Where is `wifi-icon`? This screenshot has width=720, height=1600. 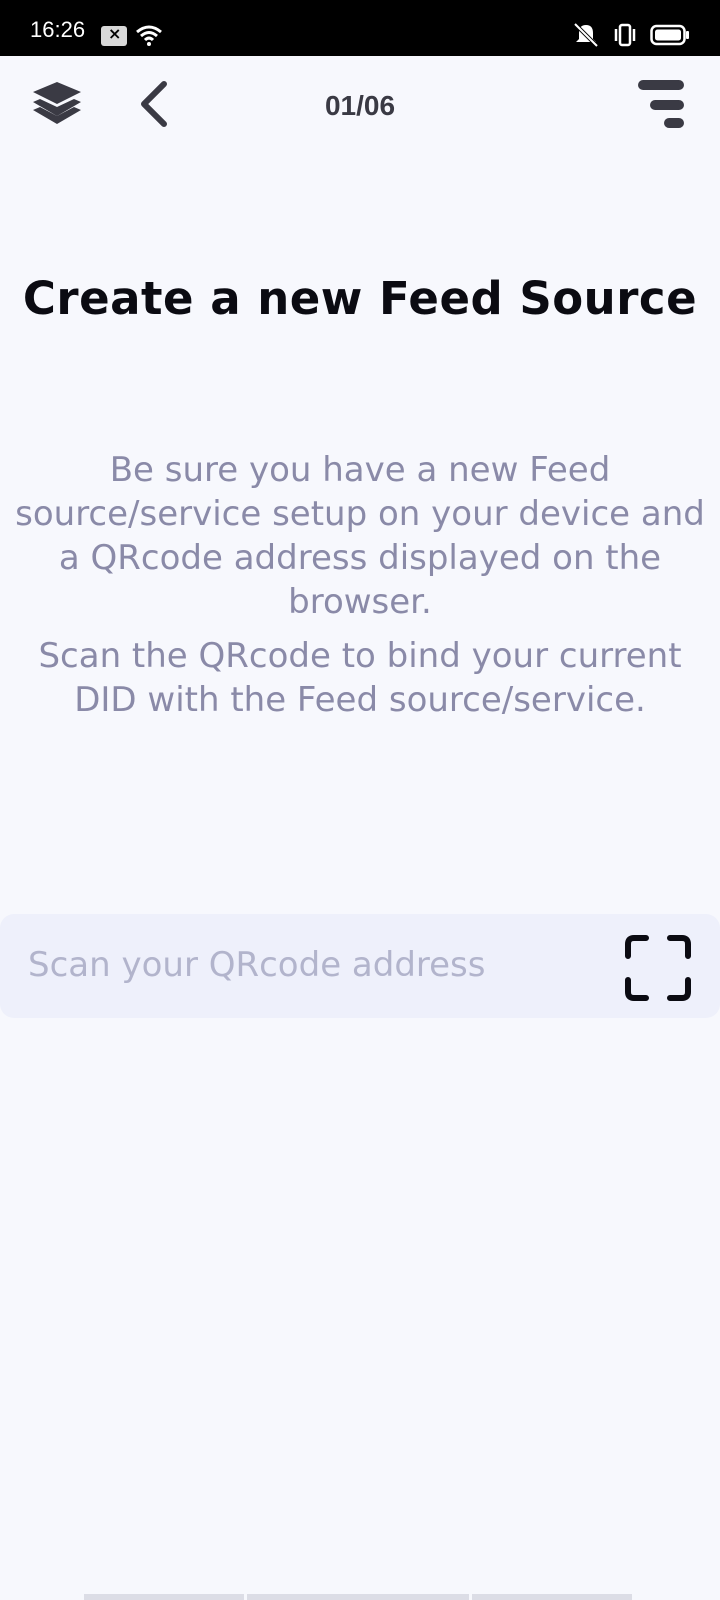
wifi-icon is located at coordinates (149, 35).